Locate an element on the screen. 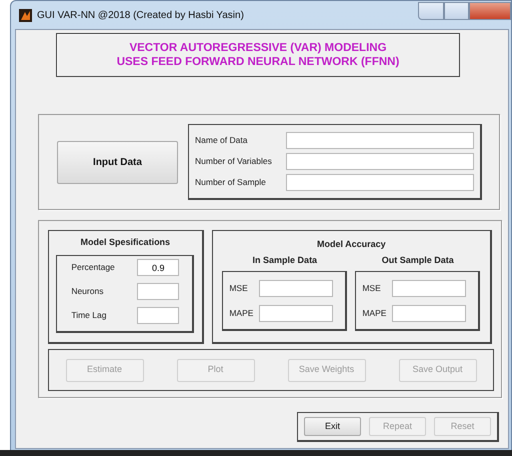 This screenshot has width=512, height=456. input-data-button: Input Data is located at coordinates (117, 162).